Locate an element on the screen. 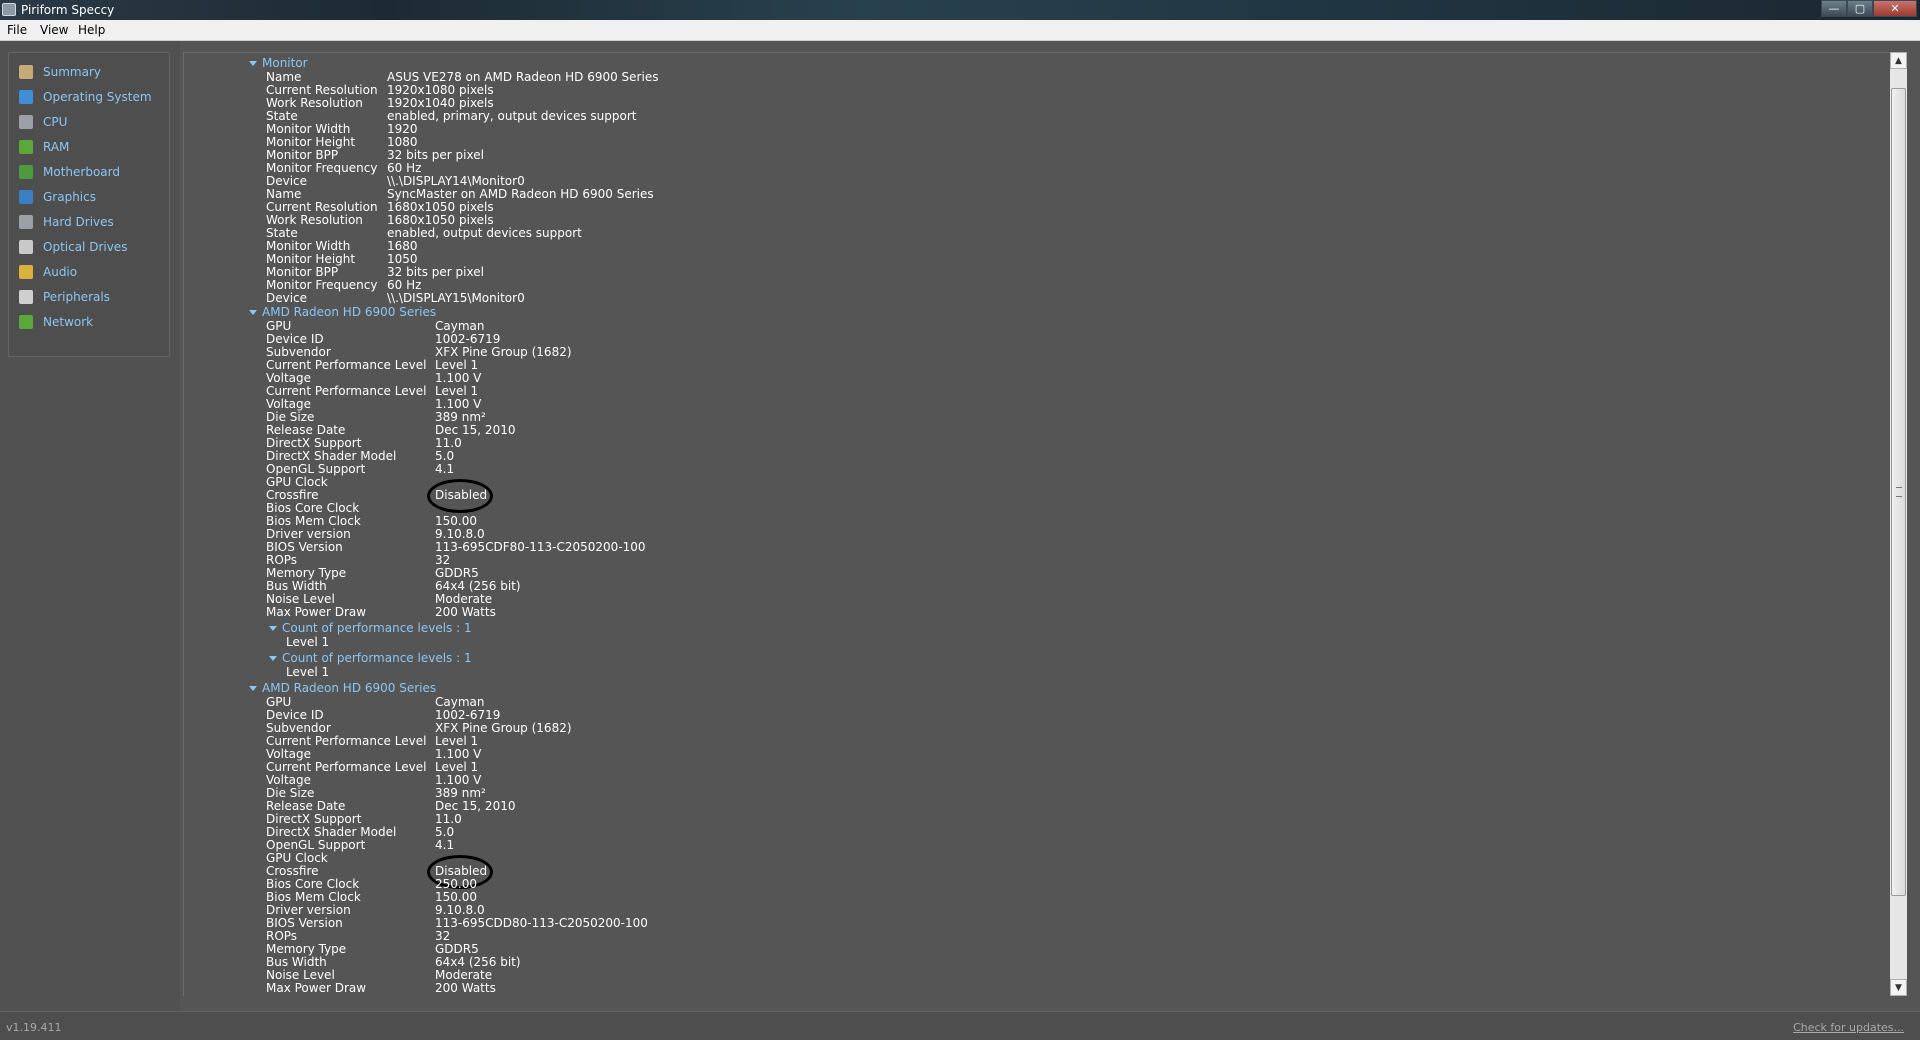 The image size is (1920, 1040). sidebar-item-peripherals: Peripherals is located at coordinates (93, 297).